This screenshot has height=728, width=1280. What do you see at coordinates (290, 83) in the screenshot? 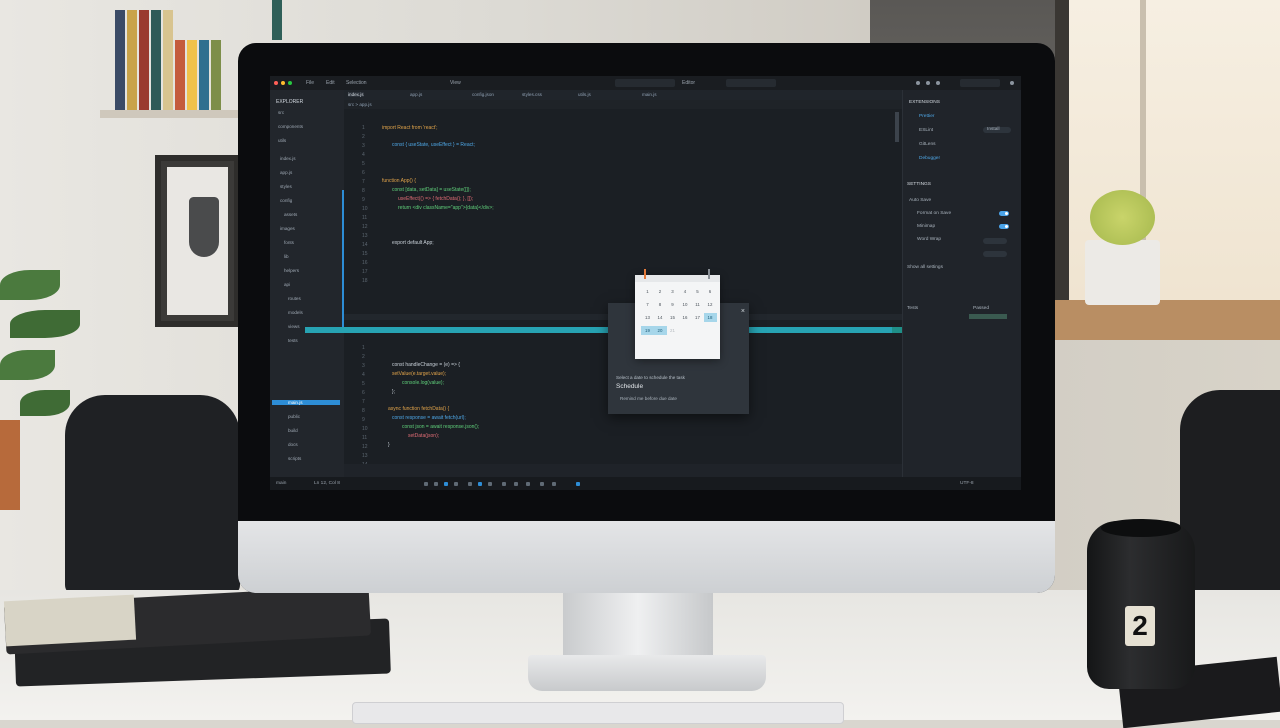
I see `maximize-window-icon` at bounding box center [290, 83].